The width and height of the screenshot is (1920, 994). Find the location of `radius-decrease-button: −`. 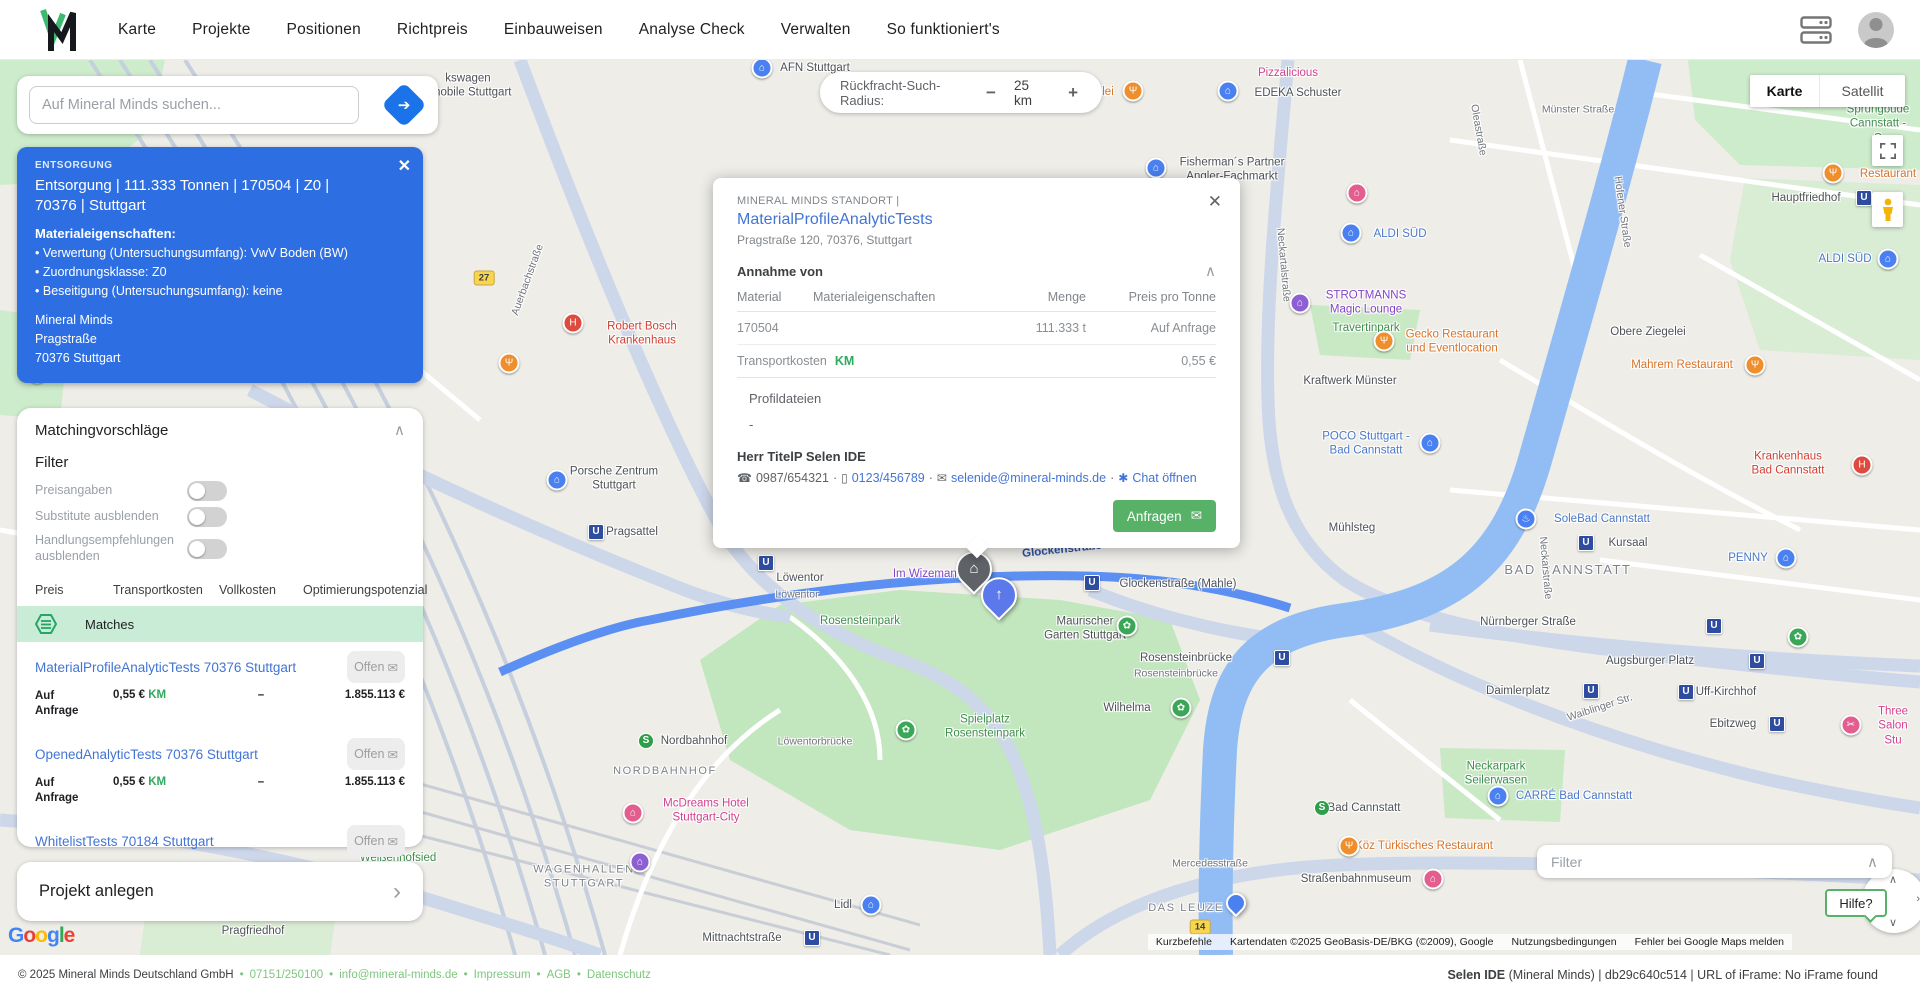

radius-decrease-button: − is located at coordinates (991, 93).